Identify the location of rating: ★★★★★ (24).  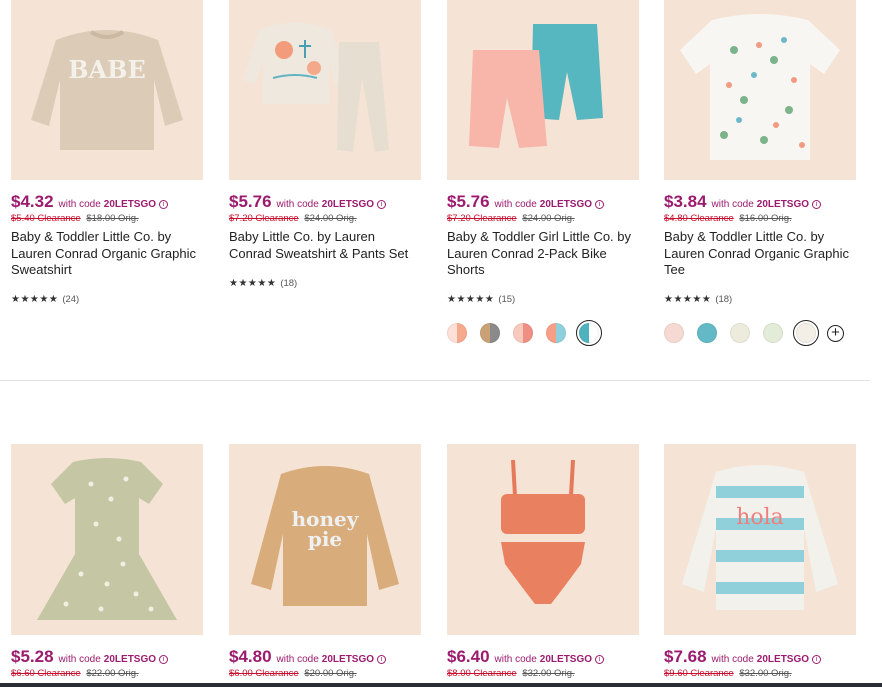
(107, 300).